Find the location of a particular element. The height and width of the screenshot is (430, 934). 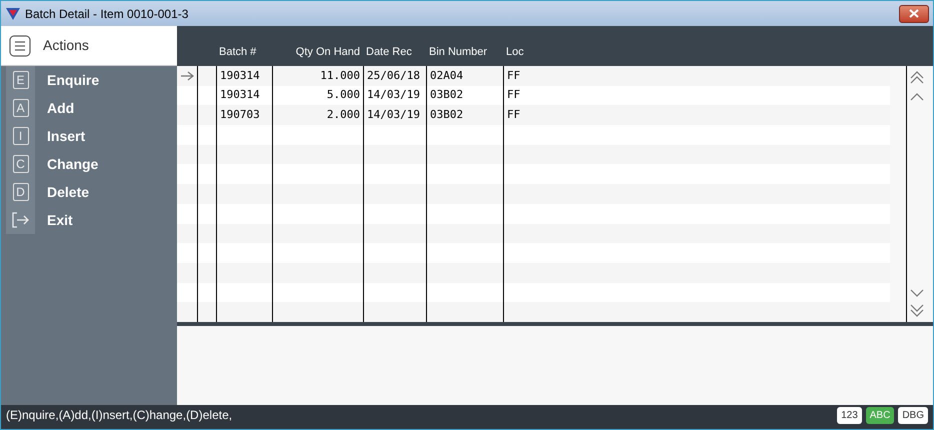

table-cell-text: 02A04 is located at coordinates (447, 76).